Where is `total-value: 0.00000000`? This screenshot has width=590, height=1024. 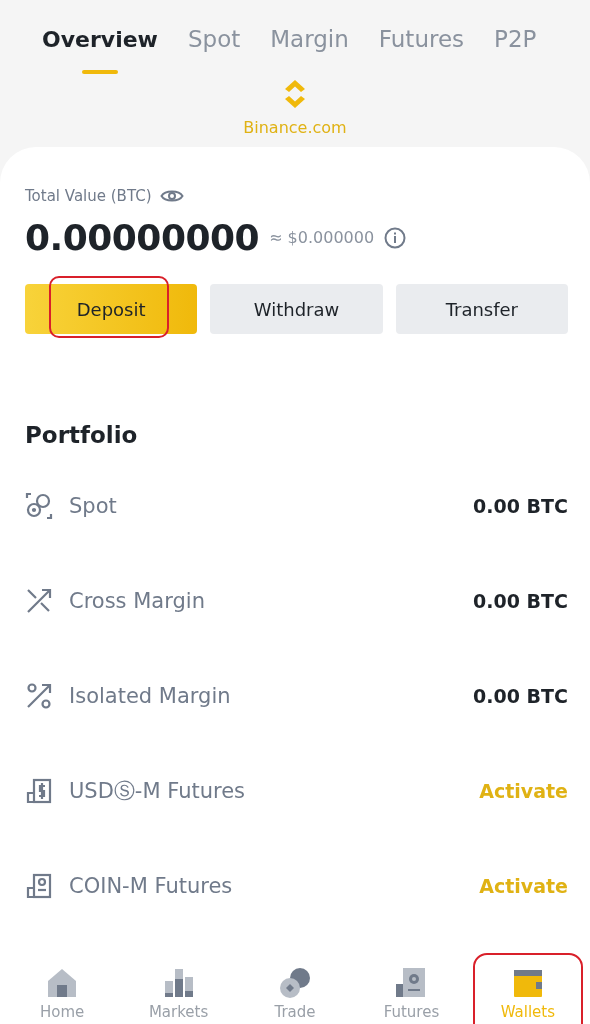 total-value: 0.00000000 is located at coordinates (142, 237).